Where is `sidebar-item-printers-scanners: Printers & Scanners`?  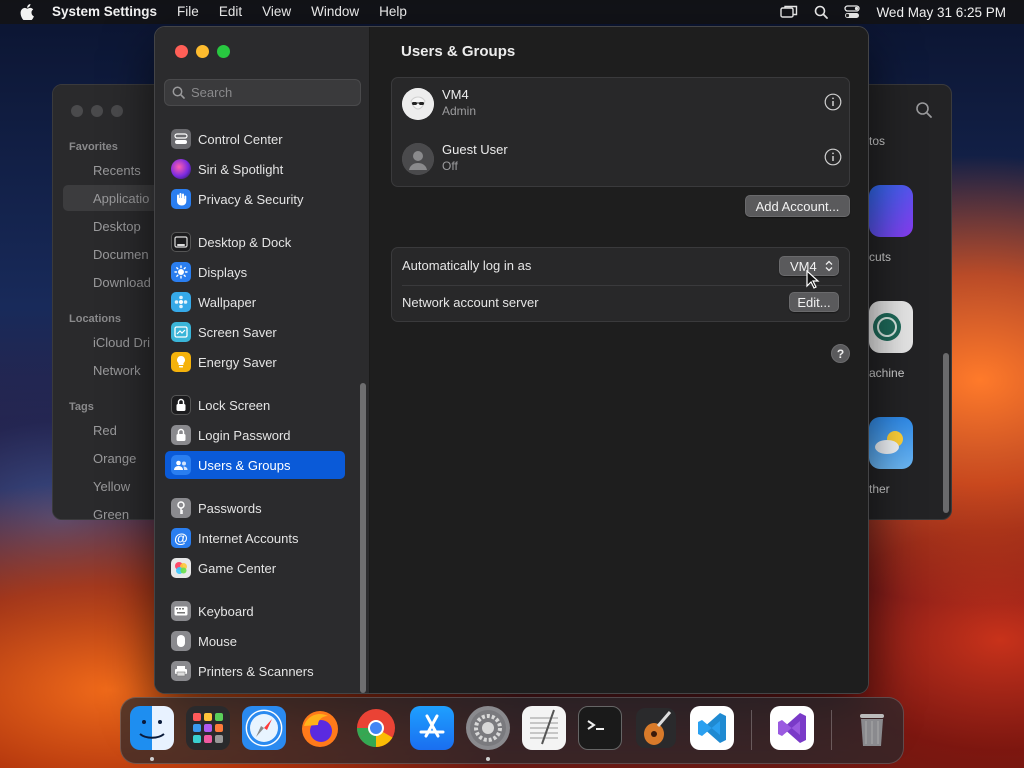 sidebar-item-printers-scanners: Printers & Scanners is located at coordinates (255, 671).